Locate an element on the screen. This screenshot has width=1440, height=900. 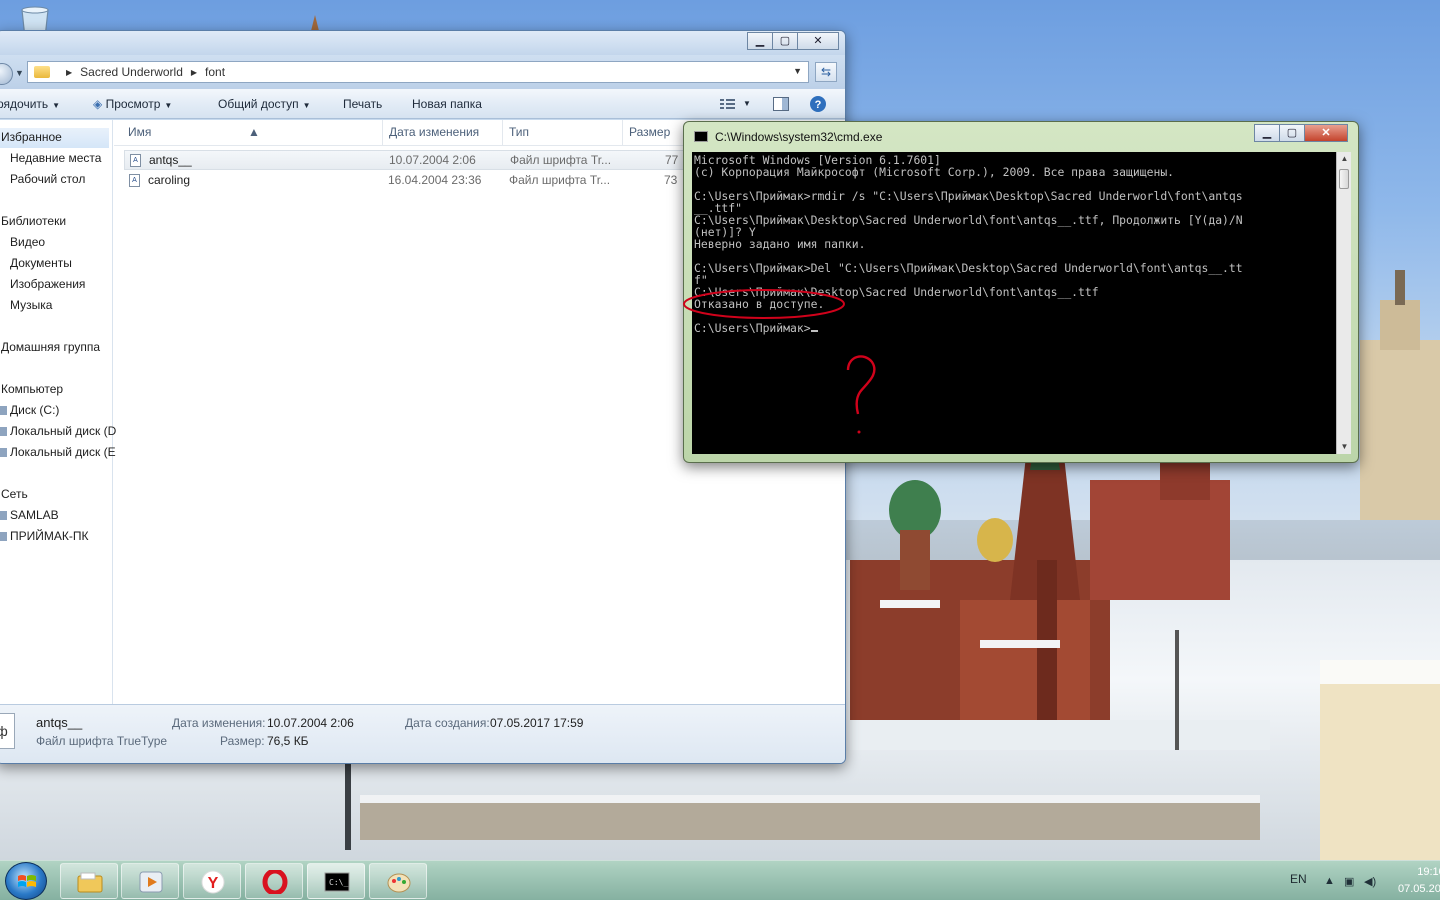
file-size: 73 is located at coordinates (671, 180).